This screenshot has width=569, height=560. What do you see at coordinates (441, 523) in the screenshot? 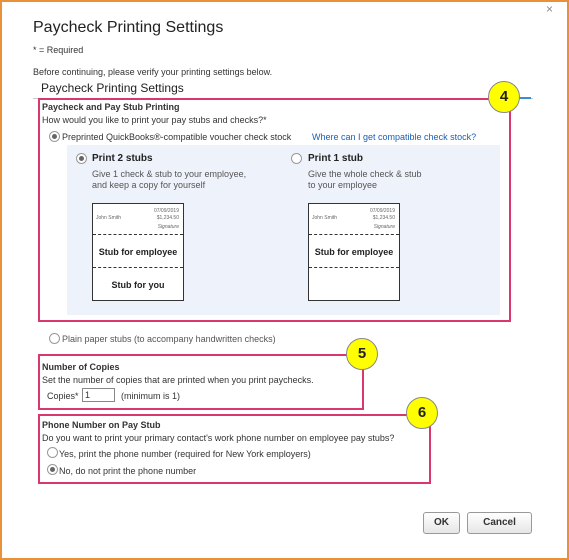
I see `ok-button: OK` at bounding box center [441, 523].